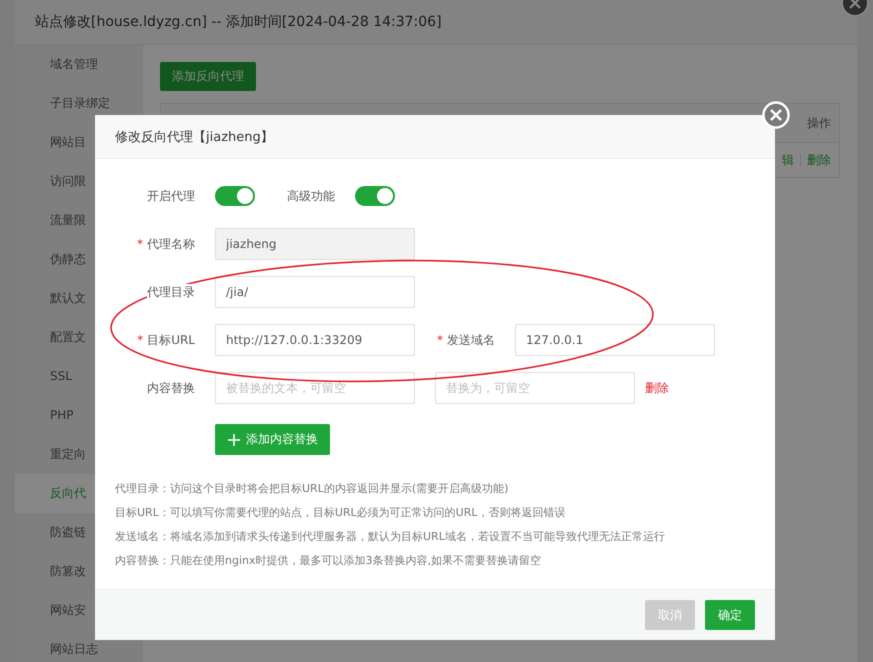 Image resolution: width=873 pixels, height=662 pixels. What do you see at coordinates (234, 439) in the screenshot?
I see `plus-icon` at bounding box center [234, 439].